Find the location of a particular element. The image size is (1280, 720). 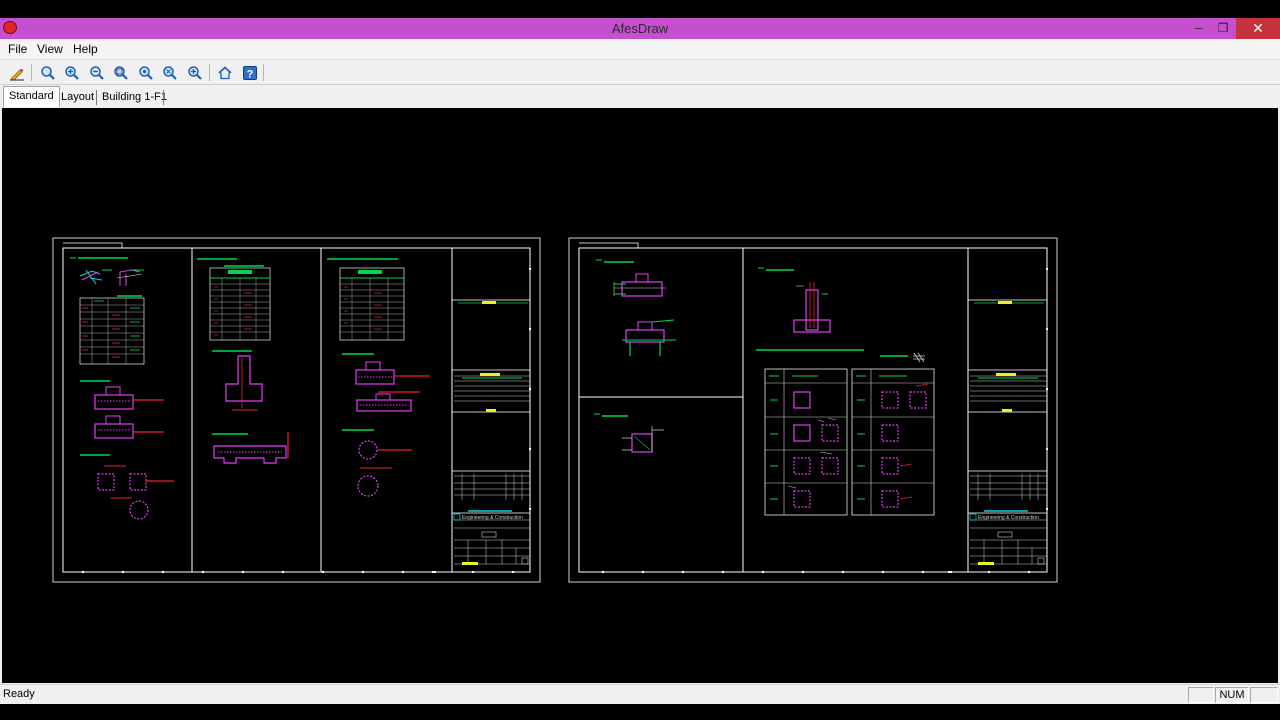

close-button: ✕ is located at coordinates (1258, 28).